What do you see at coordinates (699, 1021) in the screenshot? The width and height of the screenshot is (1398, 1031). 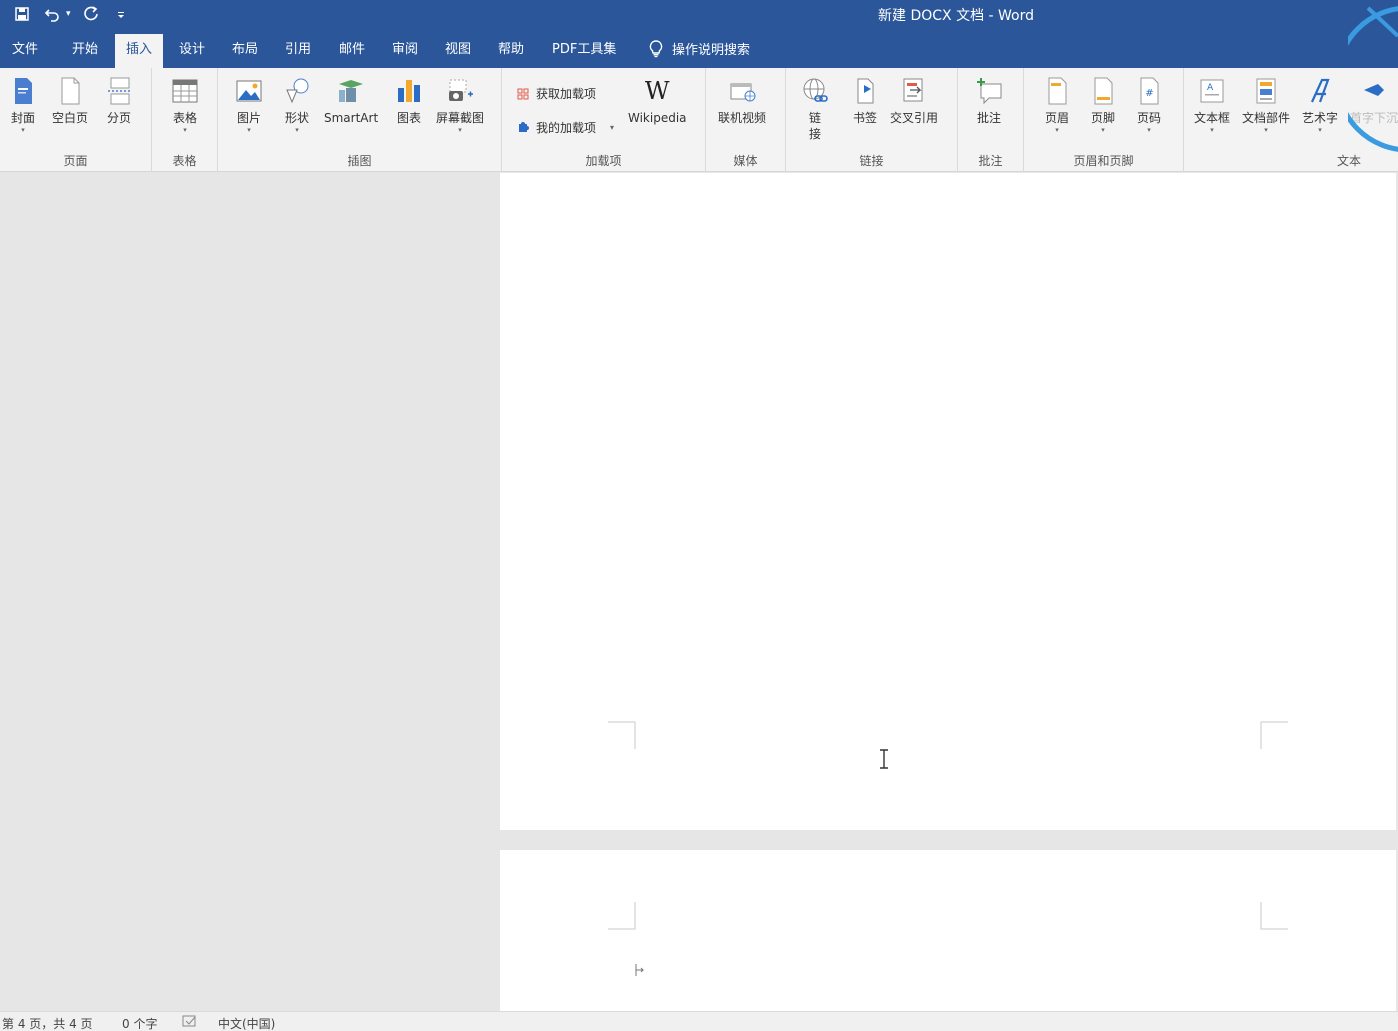 I see `status-bar: 第 4 页，共 4 页 0 个字 中文(中国)` at bounding box center [699, 1021].